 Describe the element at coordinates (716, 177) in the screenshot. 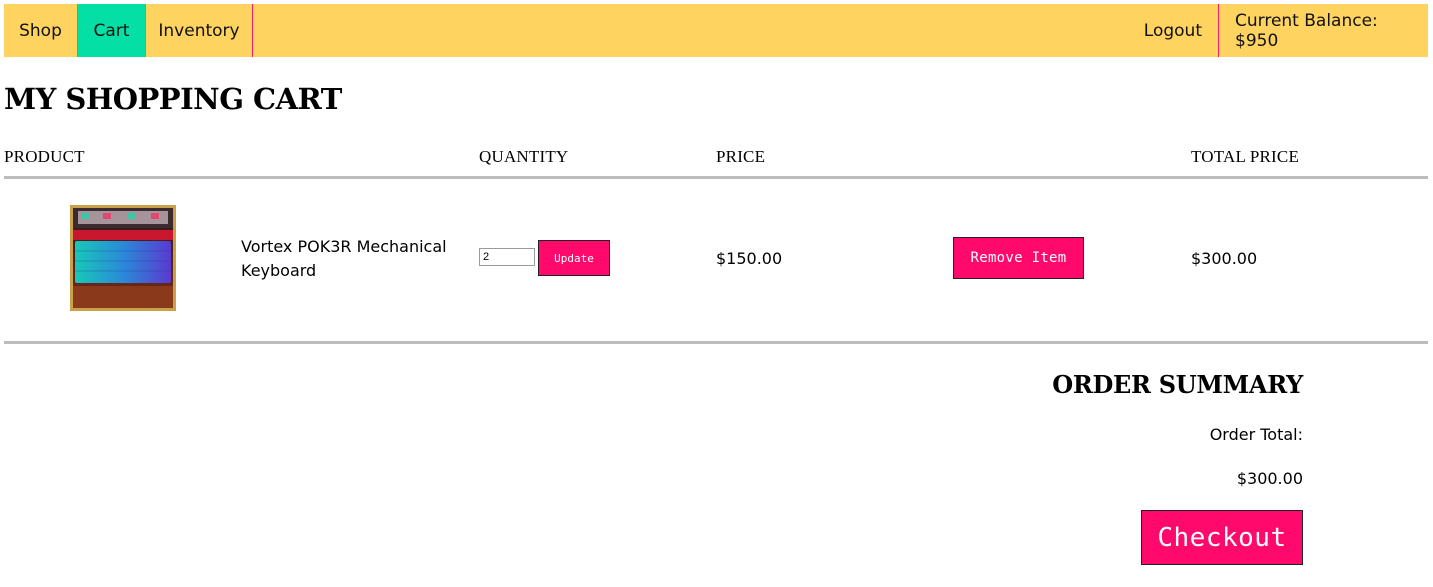

I see `table-divider-top` at that location.